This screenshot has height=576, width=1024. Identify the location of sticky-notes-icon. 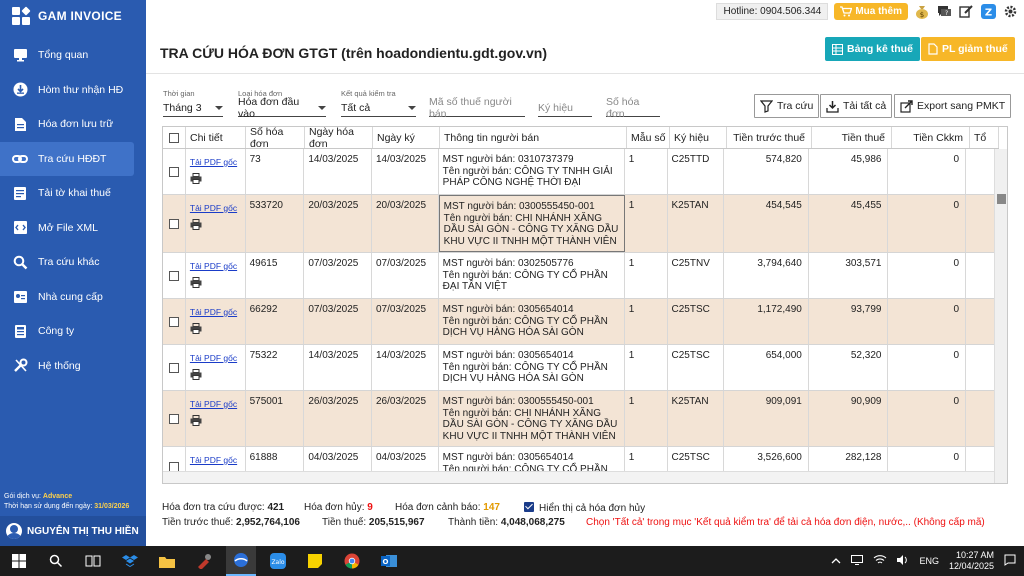
(315, 561).